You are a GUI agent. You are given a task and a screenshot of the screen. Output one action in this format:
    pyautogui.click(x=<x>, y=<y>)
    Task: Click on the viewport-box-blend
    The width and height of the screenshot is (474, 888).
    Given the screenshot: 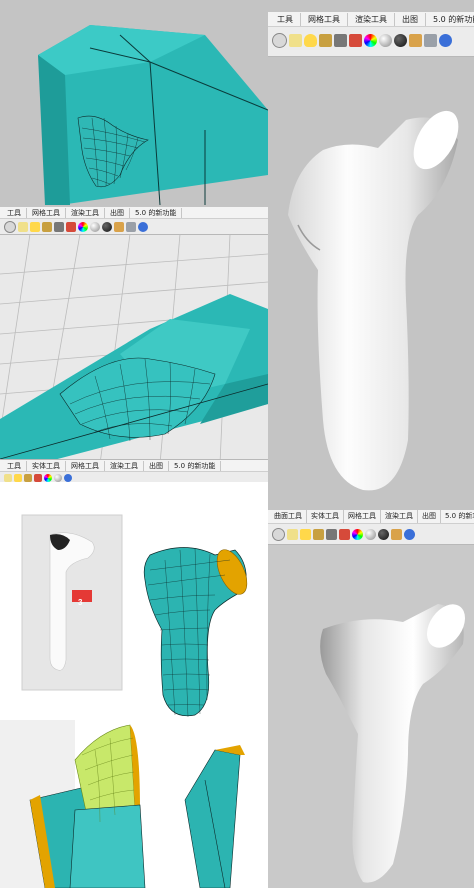 What is the action you would take?
    pyautogui.click(x=134, y=105)
    